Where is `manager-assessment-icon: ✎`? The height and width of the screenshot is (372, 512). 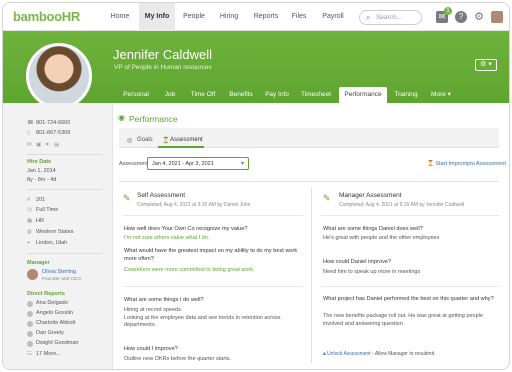
manager-assessment-icon: ✎ is located at coordinates (327, 198).